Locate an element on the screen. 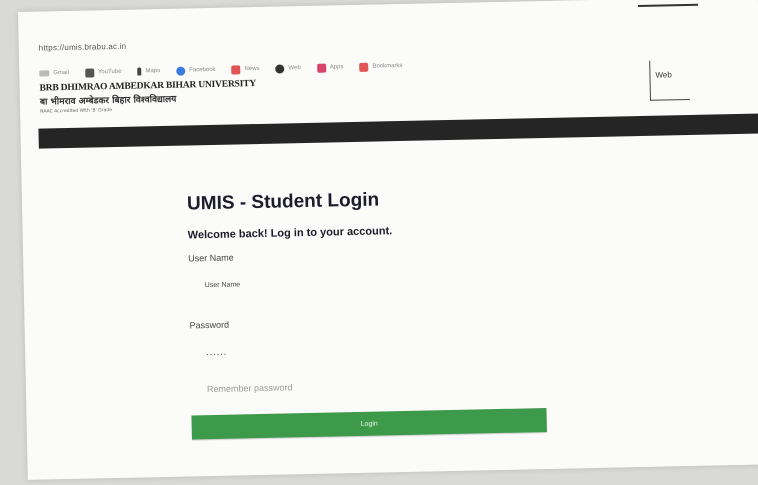 Image resolution: width=758 pixels, height=485 pixels. bookmark-item: Gmail is located at coordinates (54, 73).